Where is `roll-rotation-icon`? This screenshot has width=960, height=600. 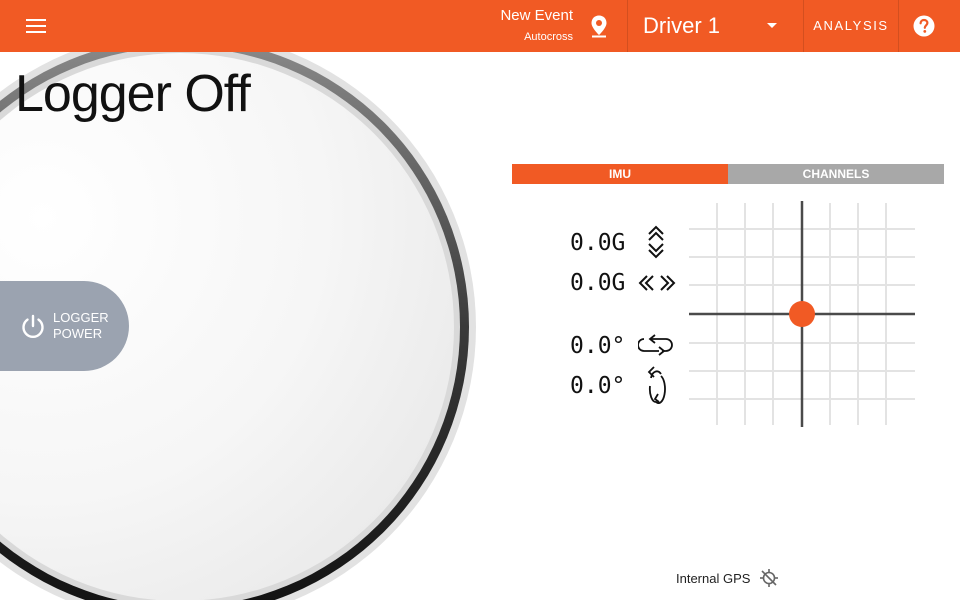 roll-rotation-icon is located at coordinates (656, 385).